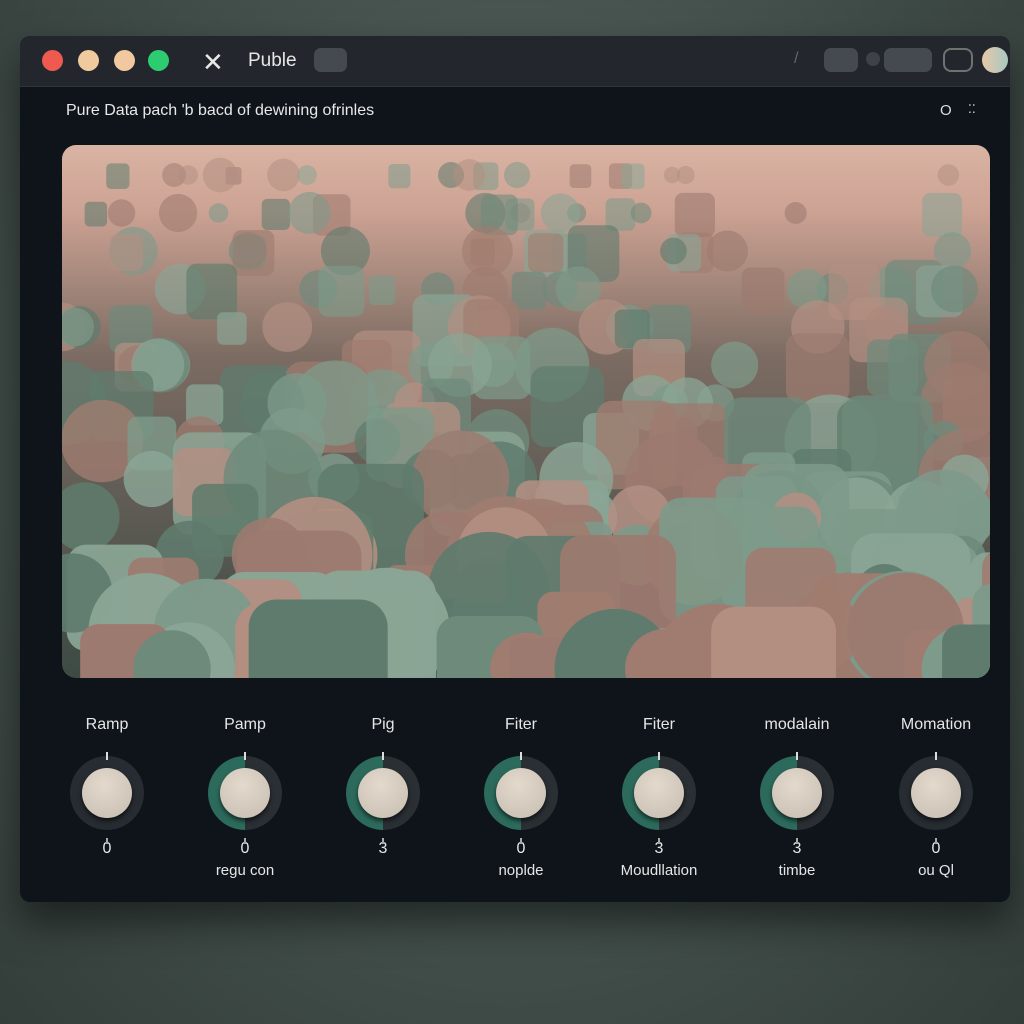 This screenshot has height=1024, width=1024. I want to click on knob-0: Ramp 0, so click(107, 789).